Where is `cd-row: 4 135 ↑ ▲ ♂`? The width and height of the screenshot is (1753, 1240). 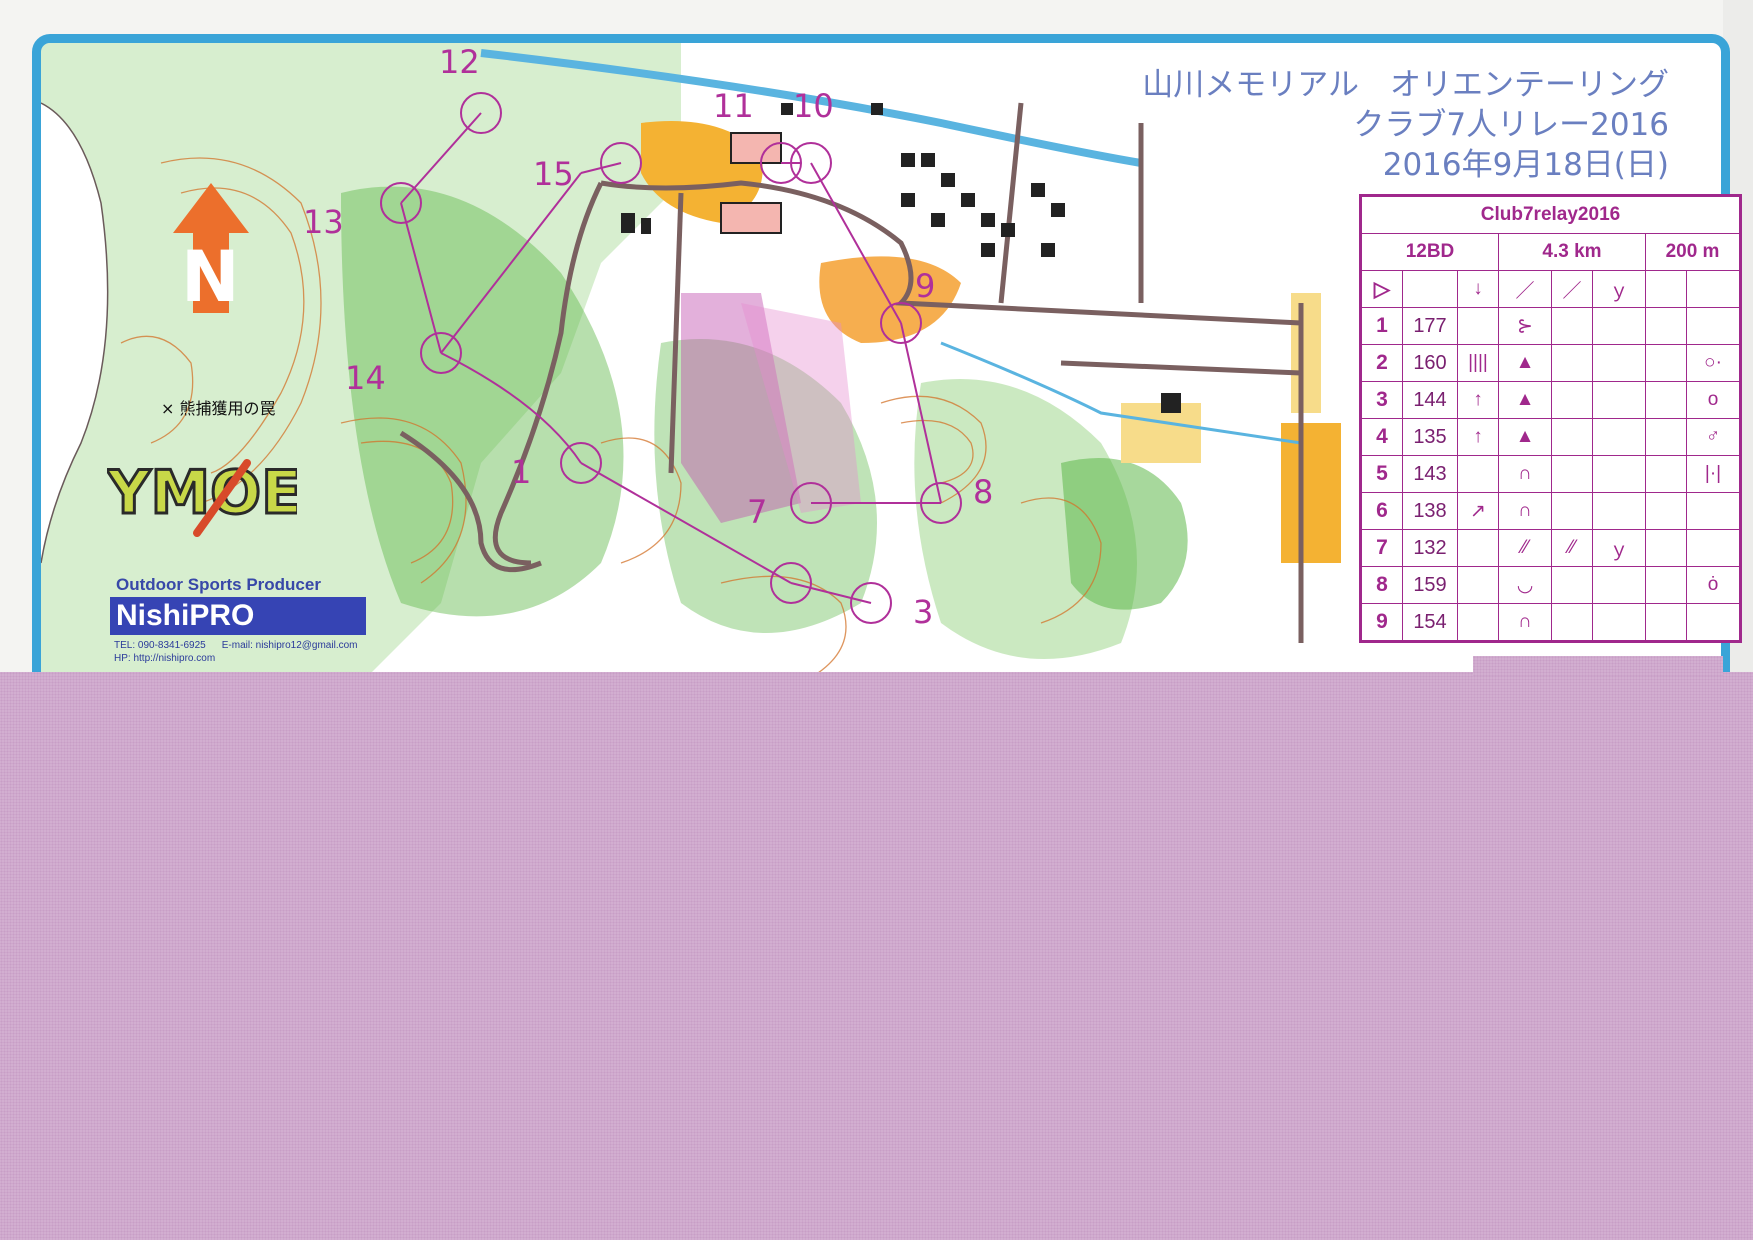 cd-row: 4 135 ↑ ▲ ♂ is located at coordinates (1550, 437).